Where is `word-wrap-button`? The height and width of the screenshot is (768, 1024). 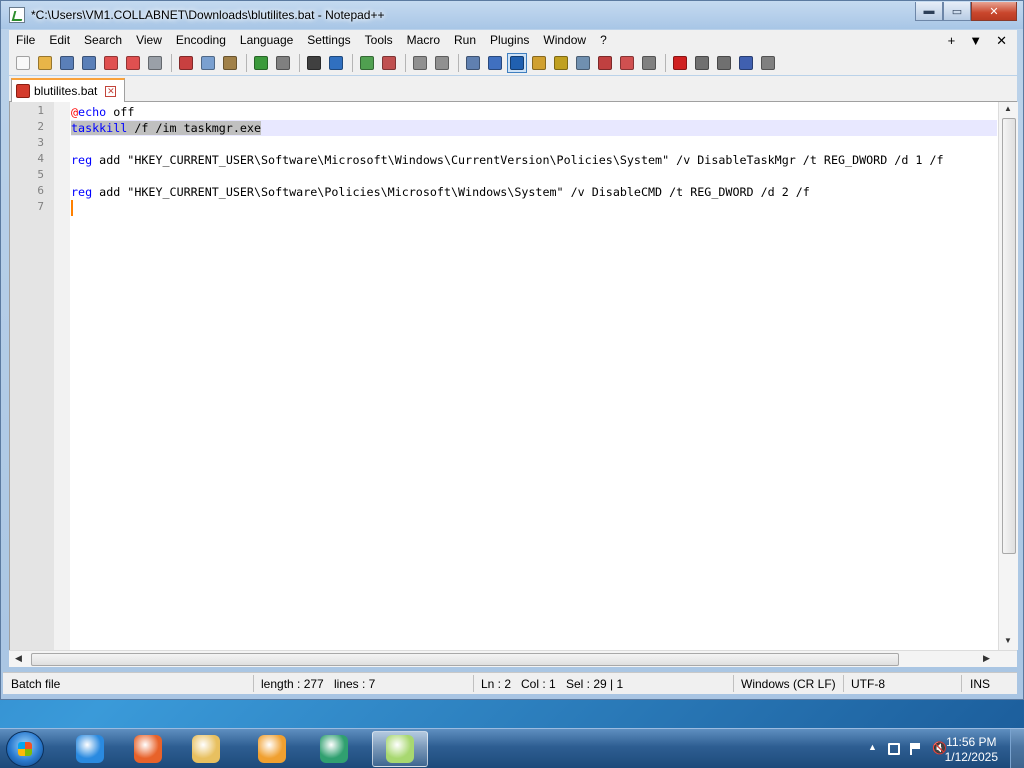
word-wrap-button is located at coordinates (473, 63).